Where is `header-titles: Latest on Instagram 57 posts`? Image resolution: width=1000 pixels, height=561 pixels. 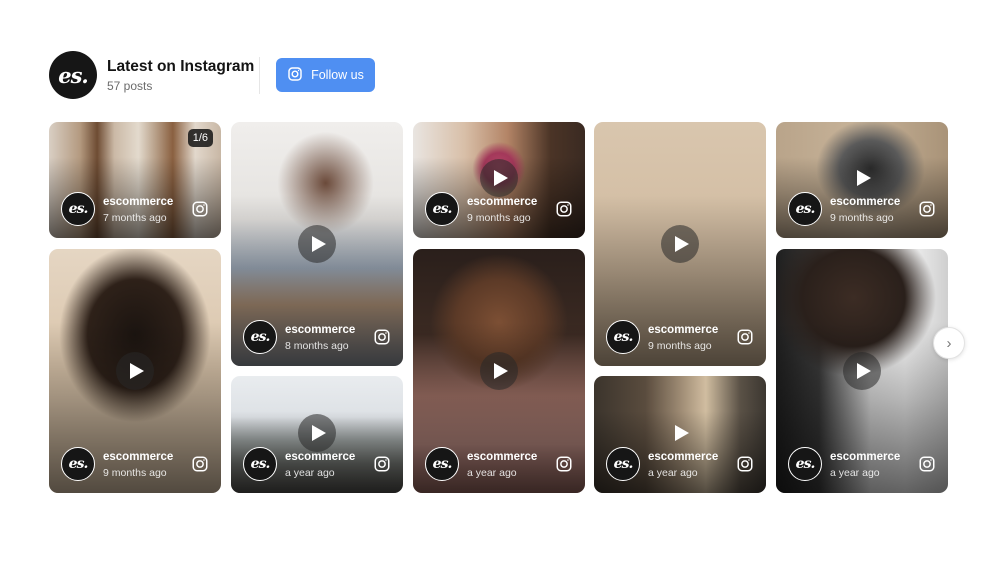 header-titles: Latest on Instagram 57 posts is located at coordinates (180, 75).